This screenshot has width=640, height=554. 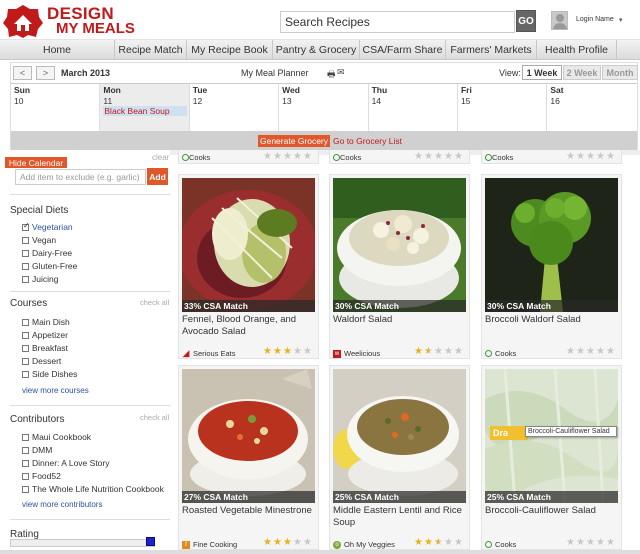 I want to click on calendar-next-button: >, so click(x=45, y=73).